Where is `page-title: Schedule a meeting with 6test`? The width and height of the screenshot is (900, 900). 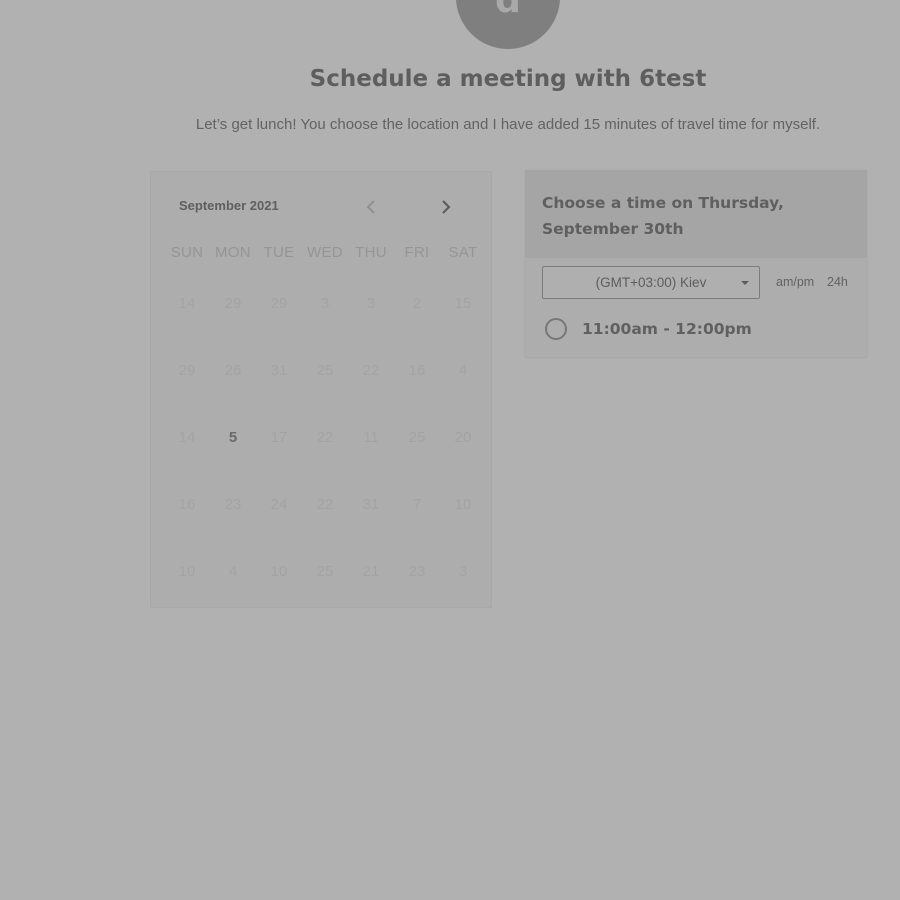
page-title: Schedule a meeting with 6test is located at coordinates (508, 79).